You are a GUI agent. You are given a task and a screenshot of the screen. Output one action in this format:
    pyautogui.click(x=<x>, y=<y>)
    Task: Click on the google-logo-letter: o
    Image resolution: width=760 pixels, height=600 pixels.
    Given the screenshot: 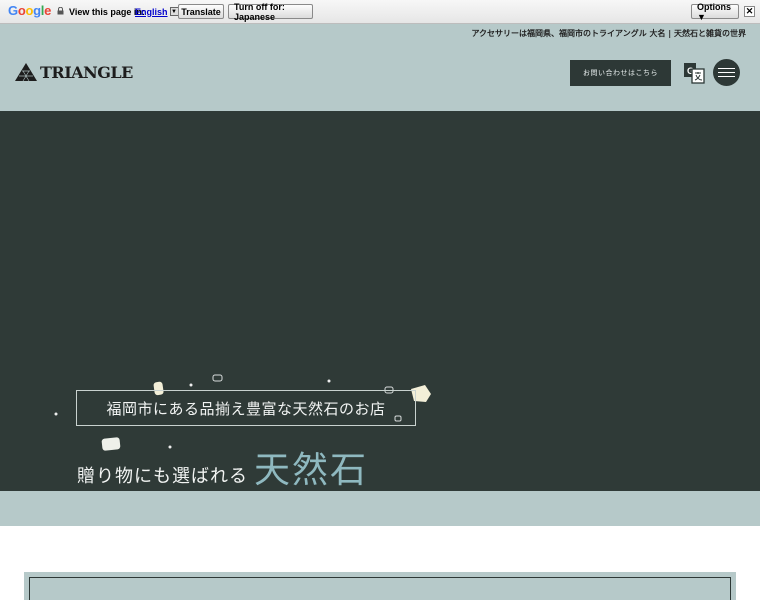 What is the action you would take?
    pyautogui.click(x=29, y=10)
    